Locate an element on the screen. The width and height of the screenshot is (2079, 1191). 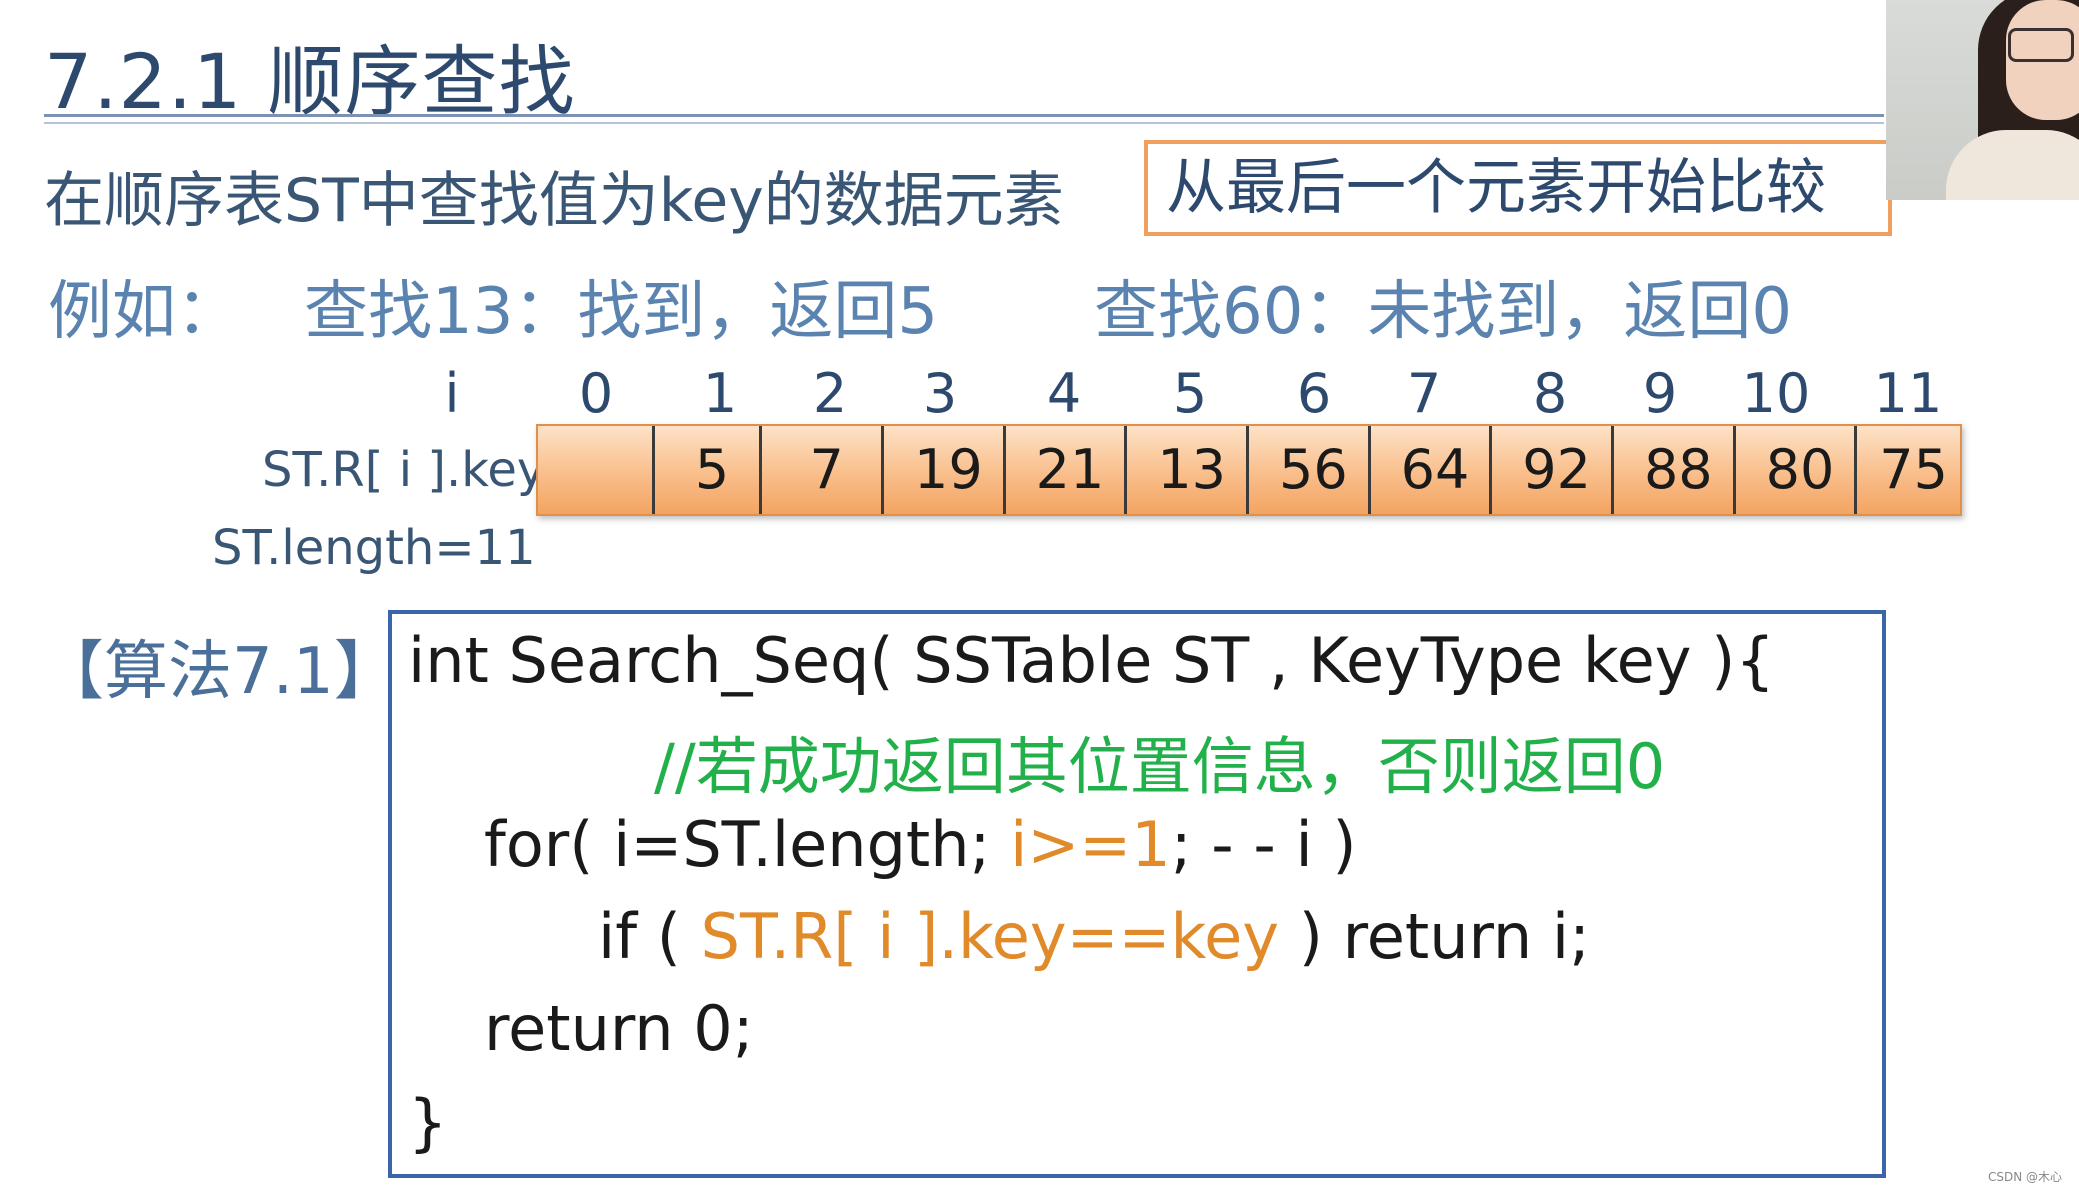
index-10: 10 is located at coordinates (1776, 393).